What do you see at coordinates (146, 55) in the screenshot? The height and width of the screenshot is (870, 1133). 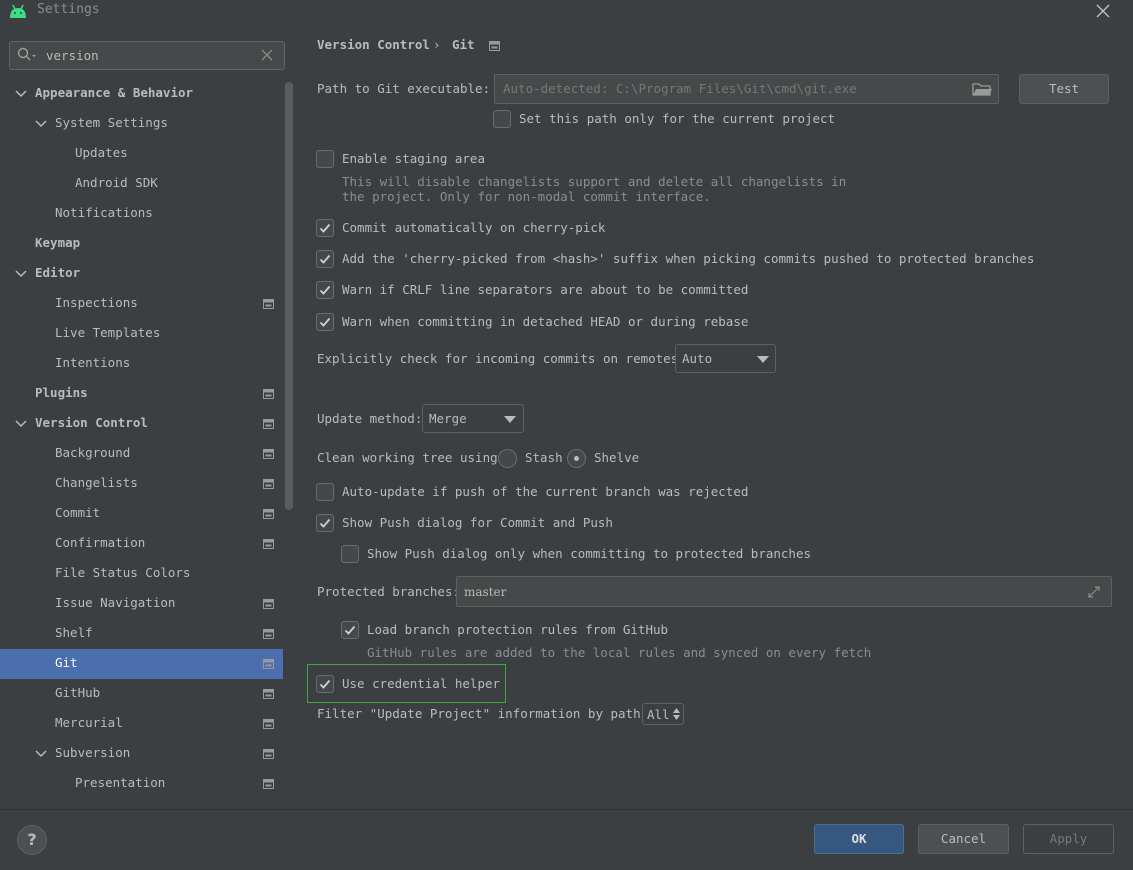 I see `search-input` at bounding box center [146, 55].